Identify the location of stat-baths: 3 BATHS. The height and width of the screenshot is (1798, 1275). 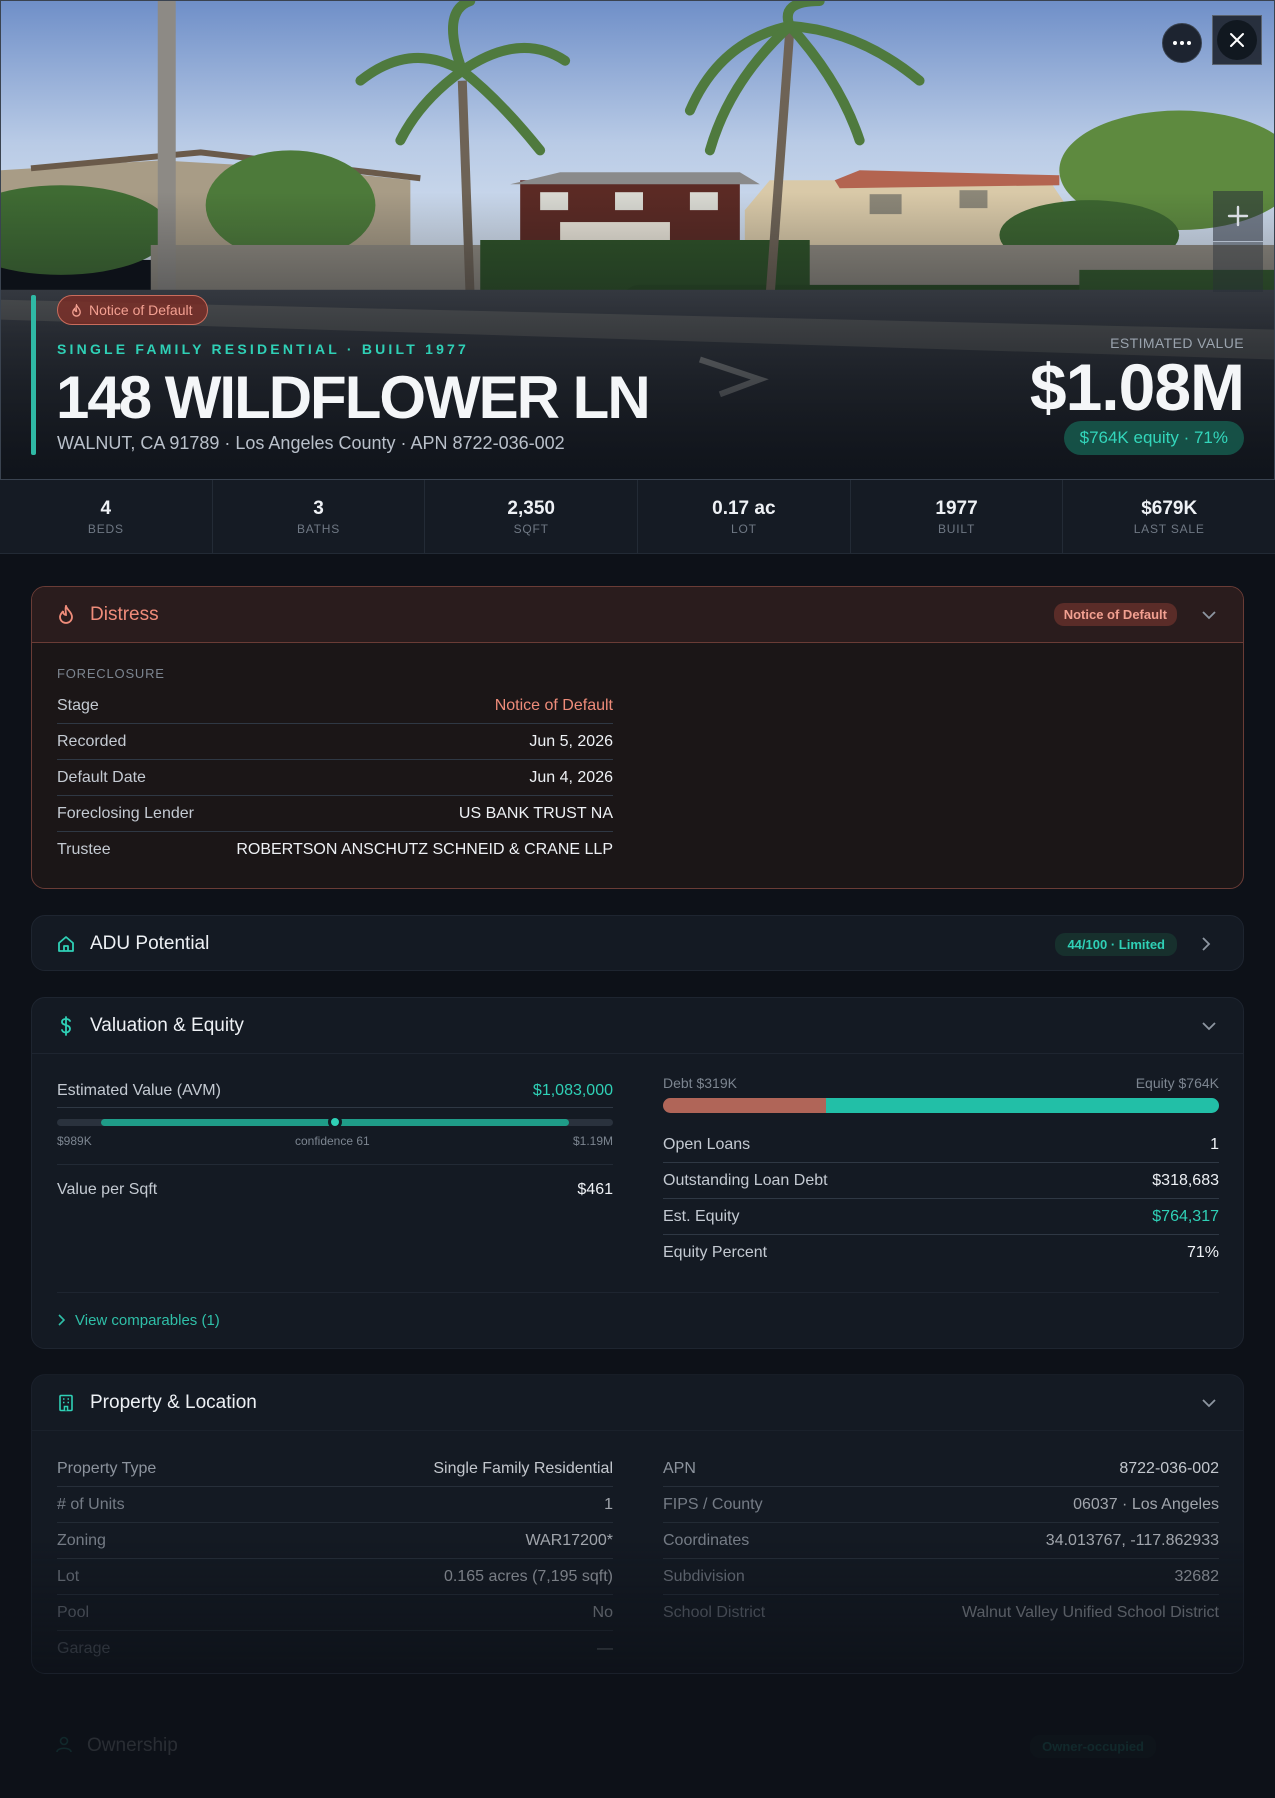
(319, 516).